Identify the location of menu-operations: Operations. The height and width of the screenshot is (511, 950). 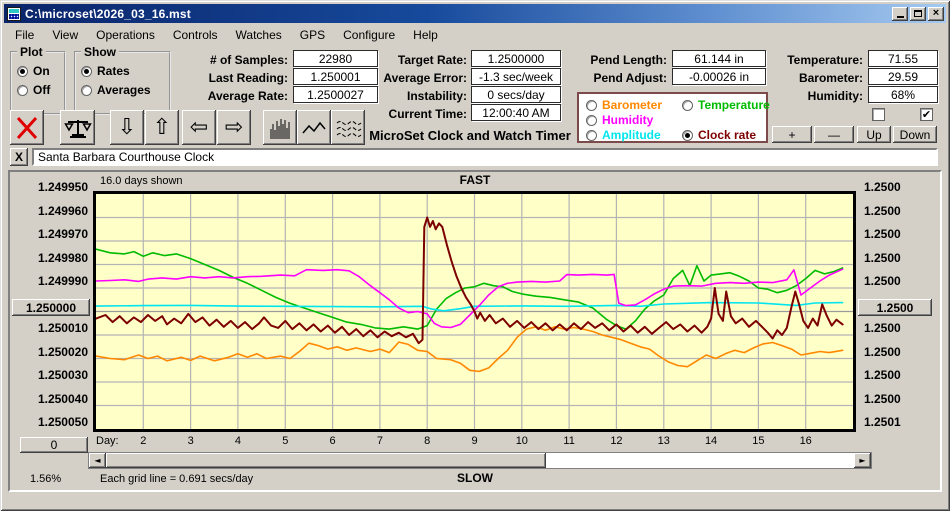
(125, 35).